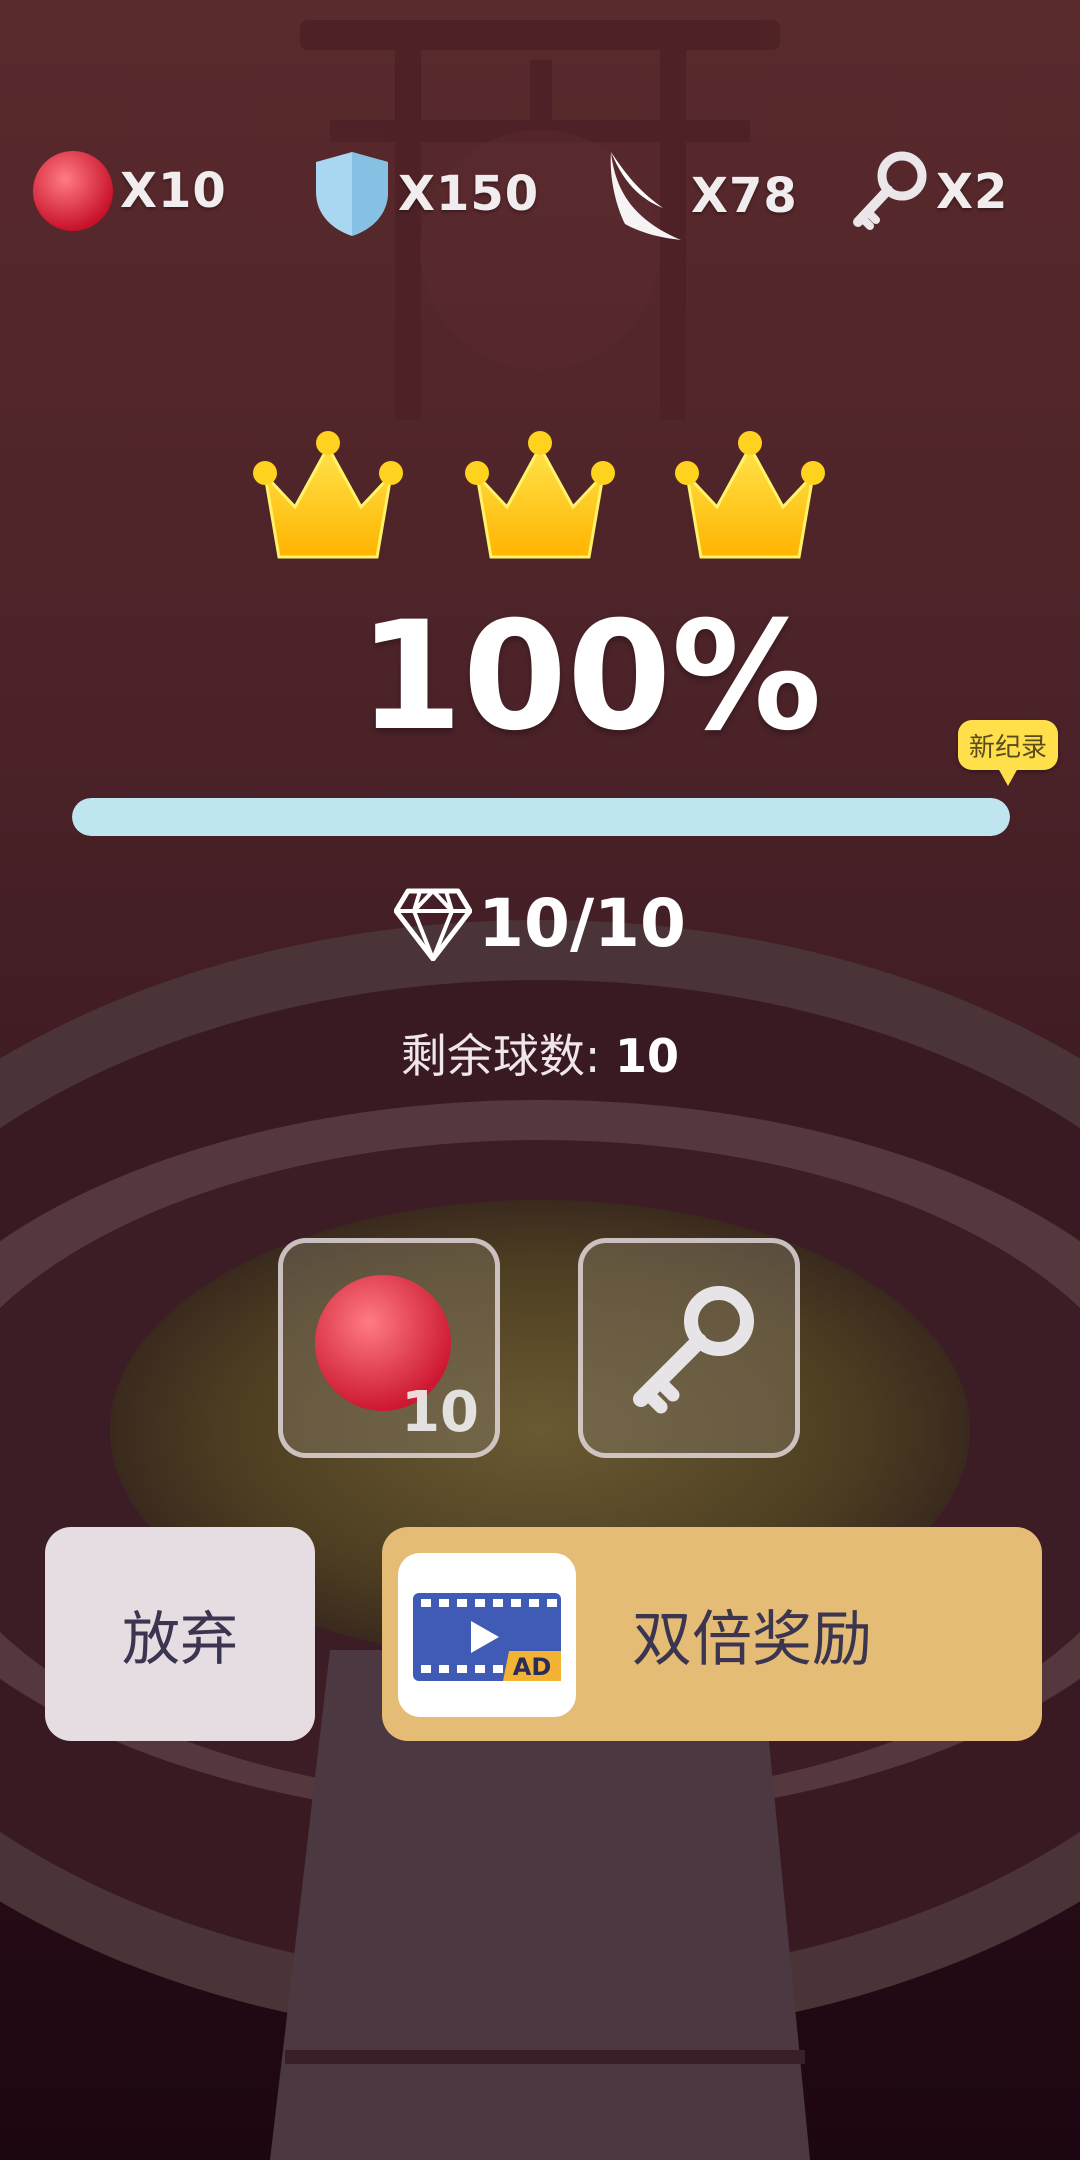 The height and width of the screenshot is (2160, 1080). Describe the element at coordinates (440, 1412) in the screenshot. I see `ball-slot-count: 10` at that location.